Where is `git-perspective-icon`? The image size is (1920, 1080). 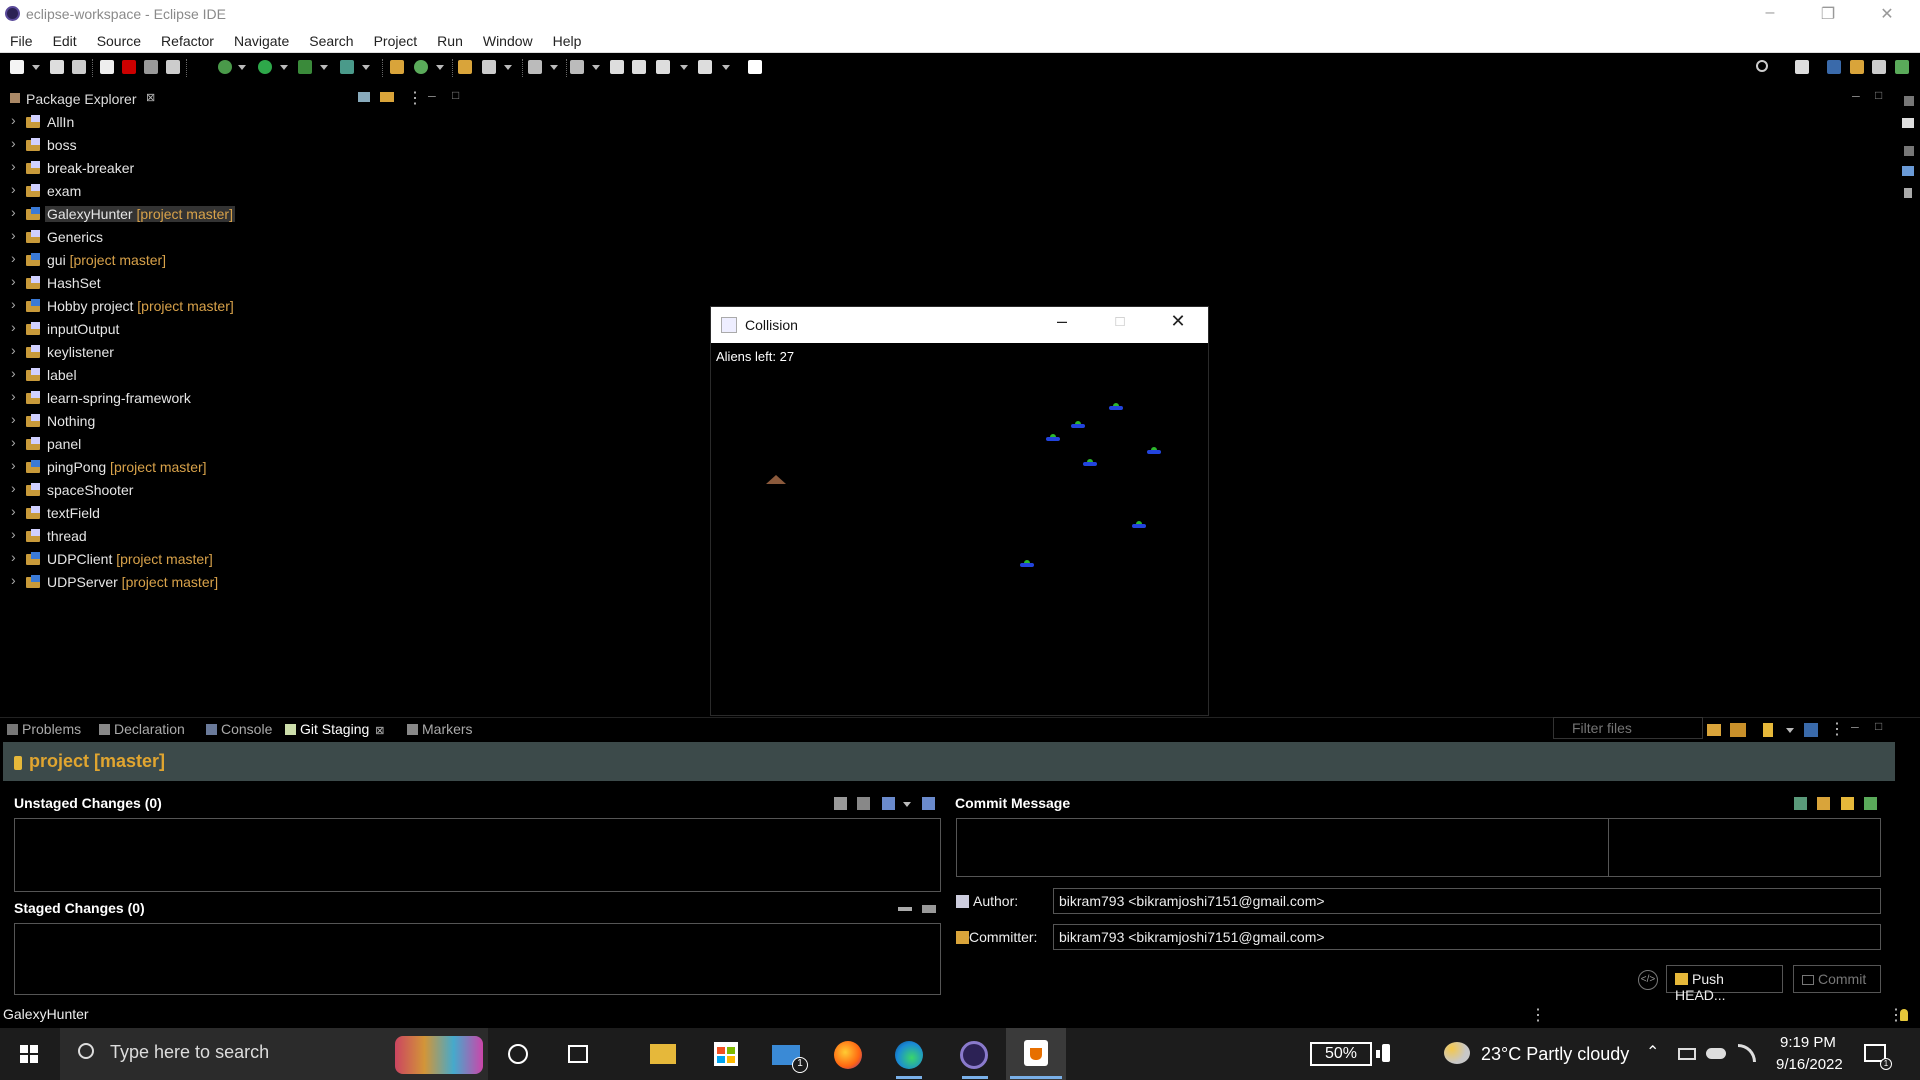
git-perspective-icon is located at coordinates (1879, 67).